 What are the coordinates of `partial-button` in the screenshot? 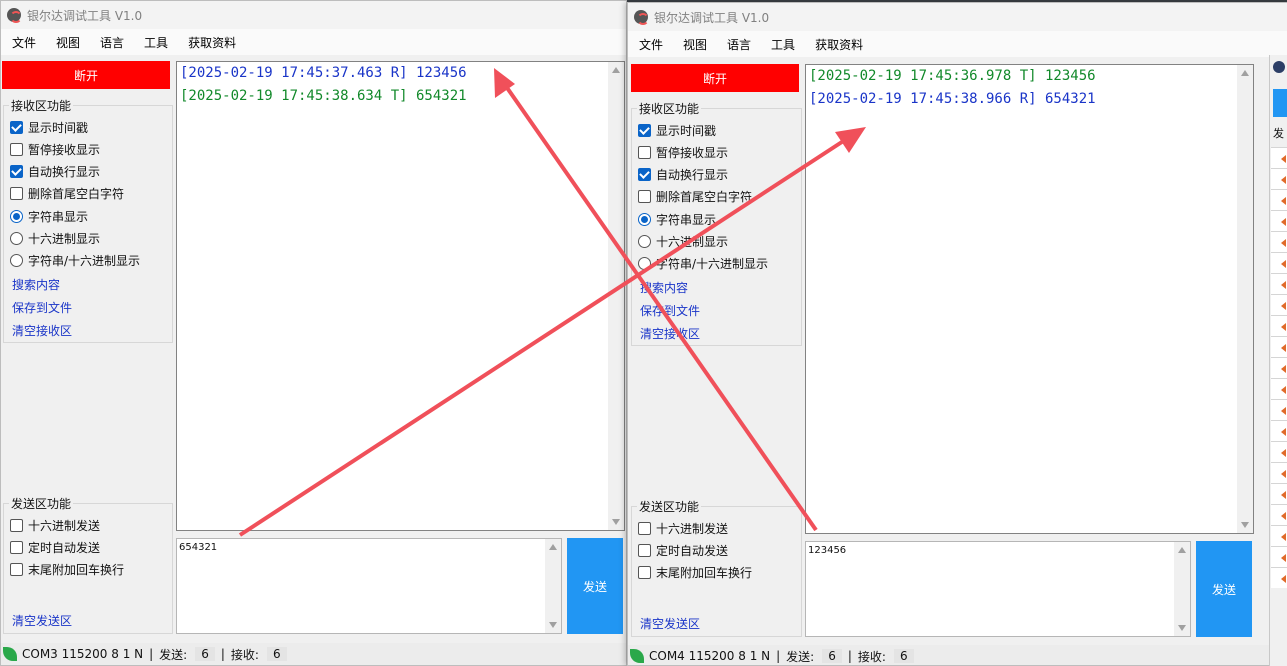 It's located at (1280, 103).